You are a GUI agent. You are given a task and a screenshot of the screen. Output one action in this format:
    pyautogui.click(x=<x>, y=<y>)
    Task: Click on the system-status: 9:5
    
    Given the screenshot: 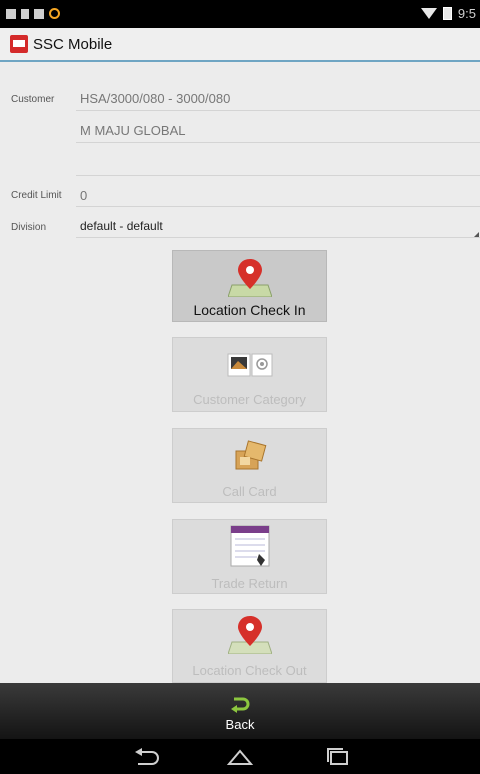 What is the action you would take?
    pyautogui.click(x=448, y=13)
    